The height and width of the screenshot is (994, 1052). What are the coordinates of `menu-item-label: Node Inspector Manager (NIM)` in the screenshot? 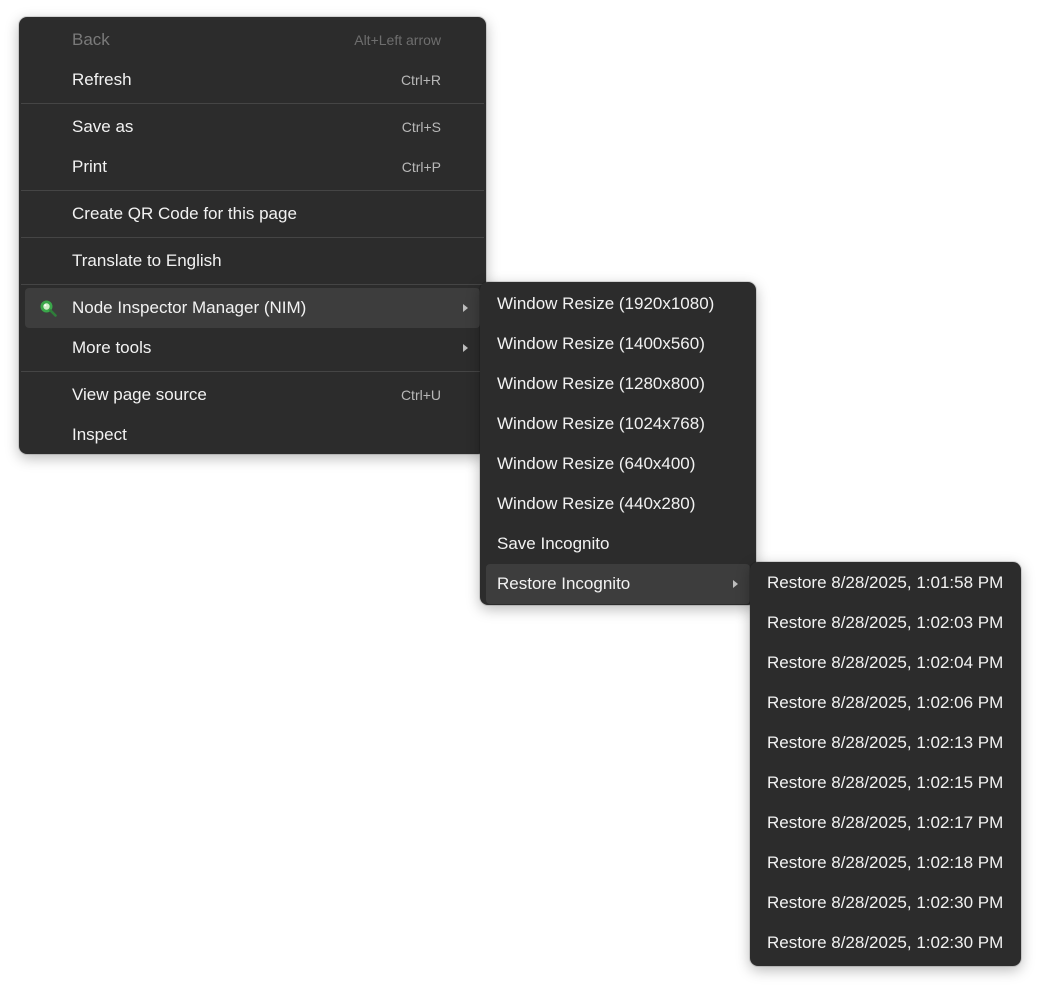 It's located at (189, 307).